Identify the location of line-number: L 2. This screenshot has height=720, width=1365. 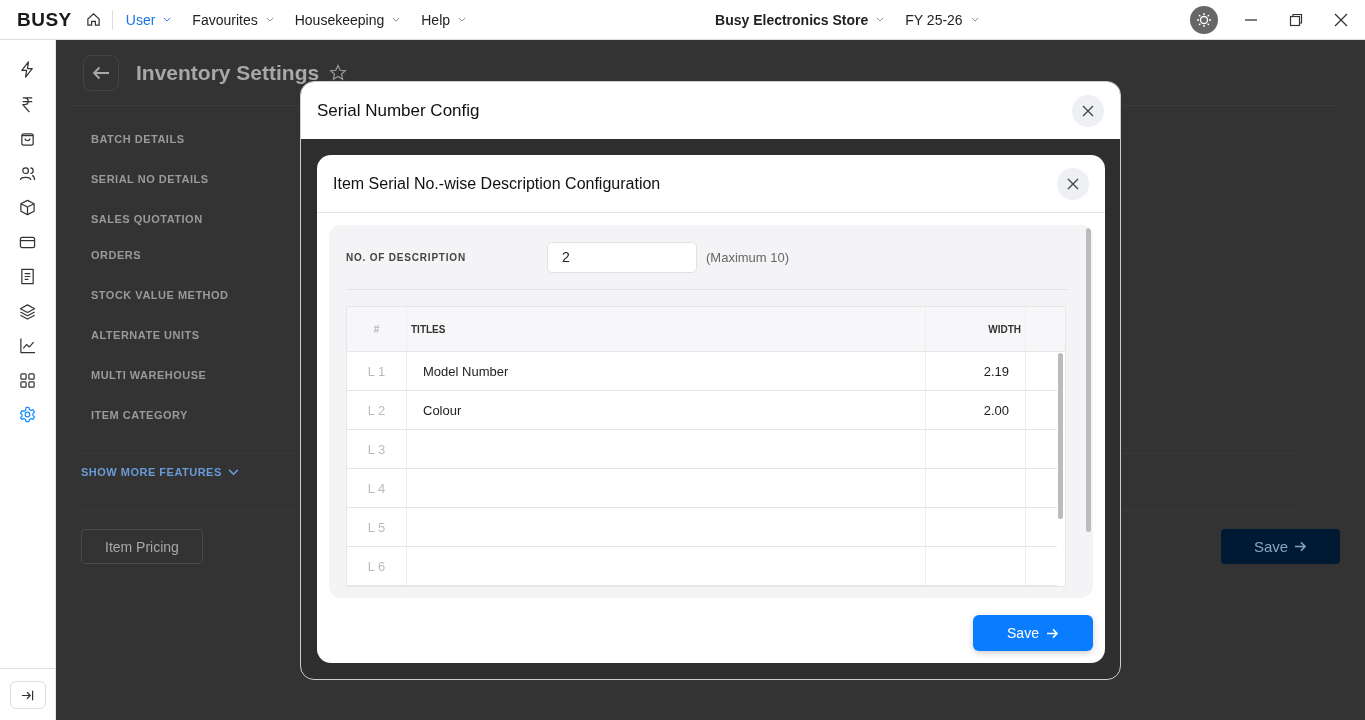
(377, 410).